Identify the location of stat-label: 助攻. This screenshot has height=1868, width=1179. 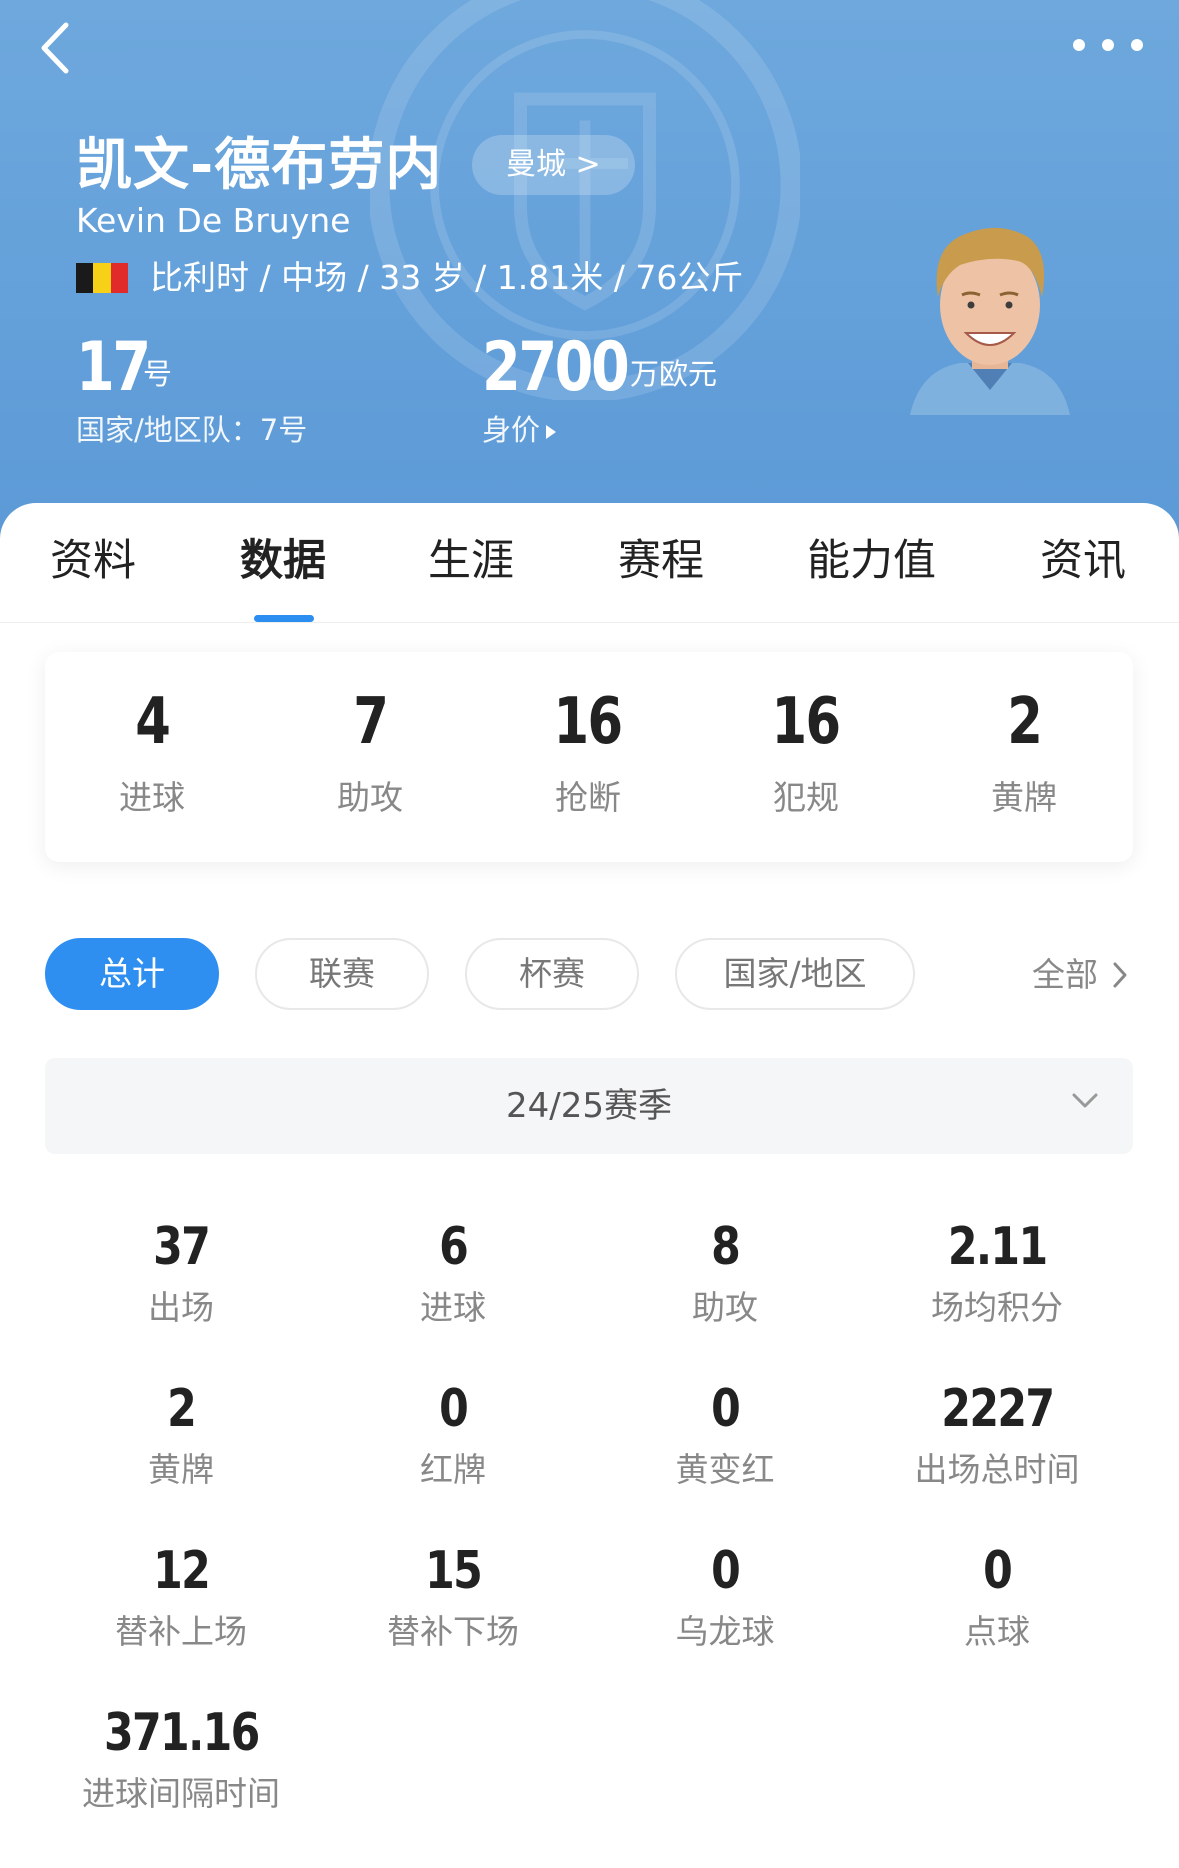
(725, 1307).